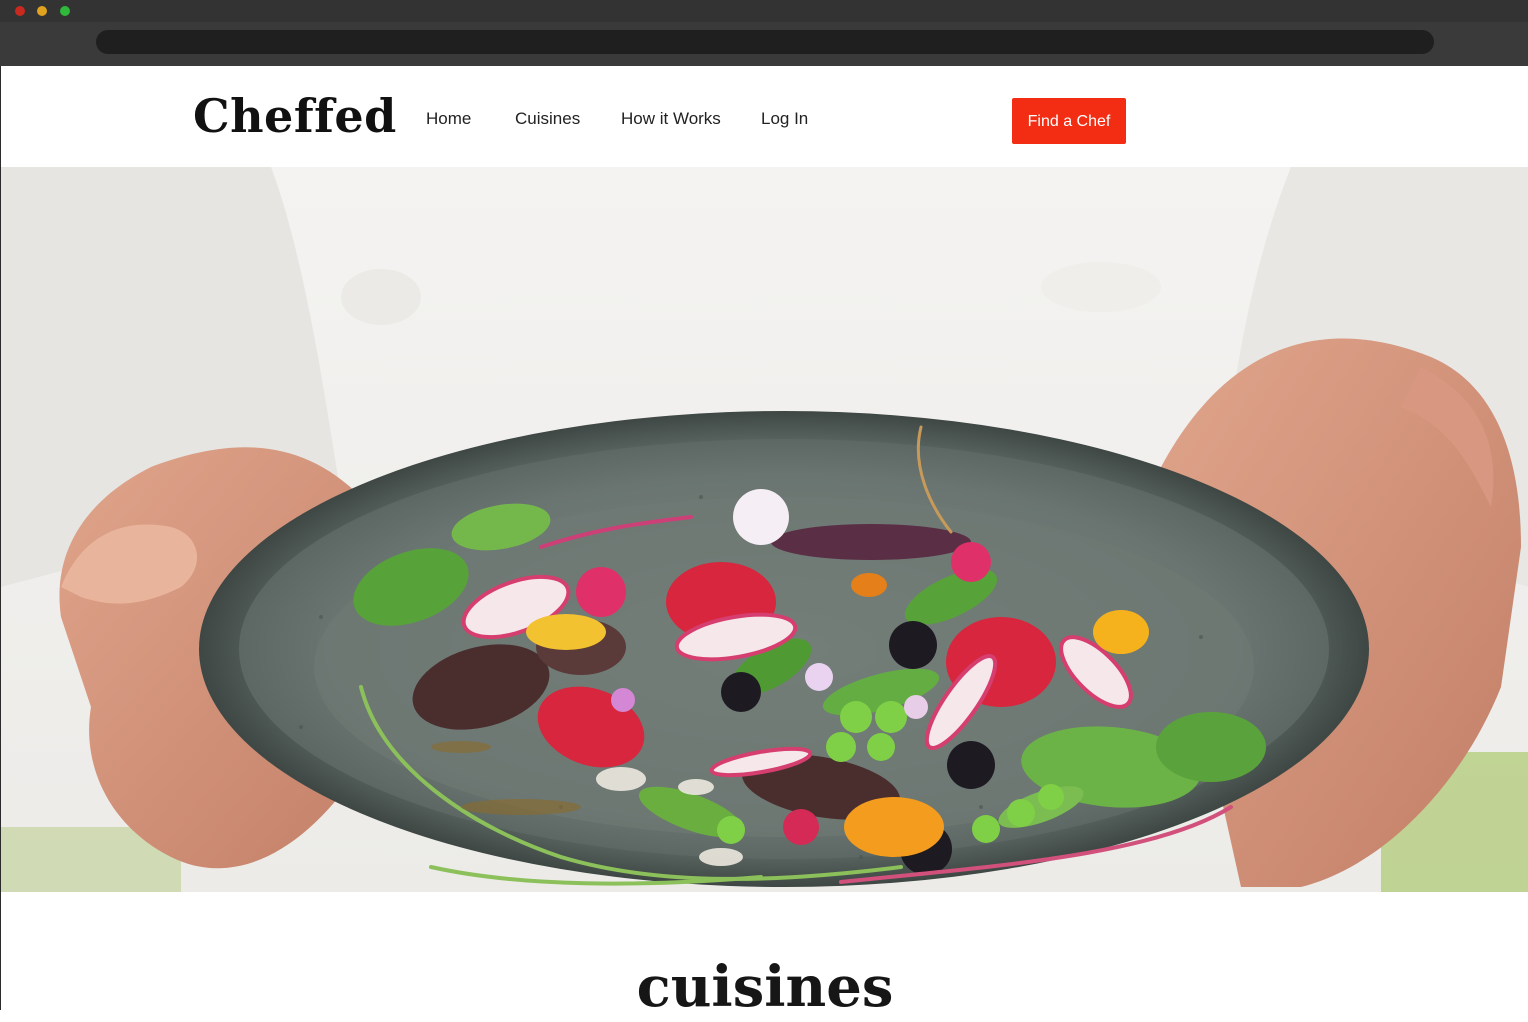  Describe the element at coordinates (20, 11) in the screenshot. I see `close-window-icon` at that location.